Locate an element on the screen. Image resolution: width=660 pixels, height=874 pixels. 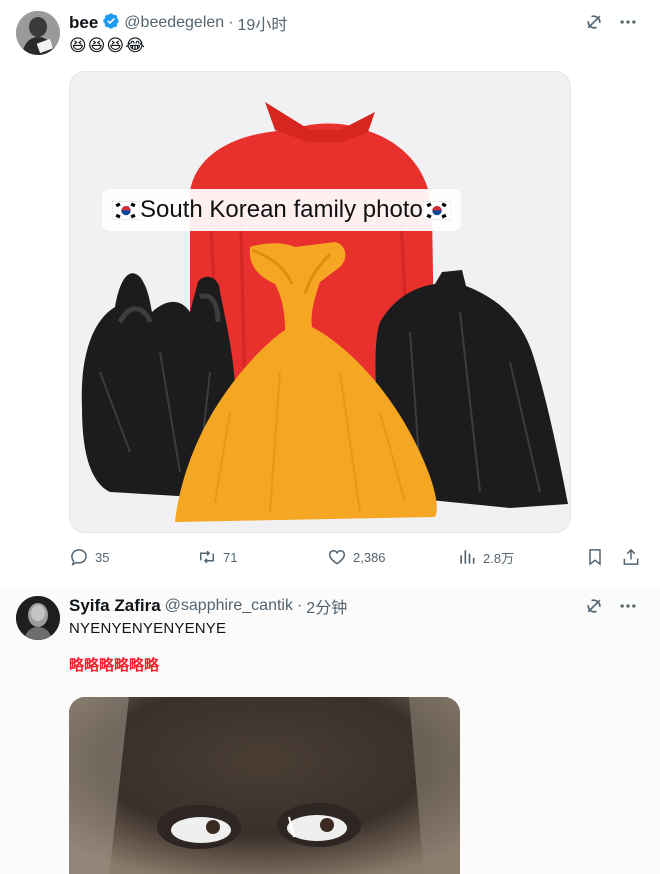
tweet-image is located at coordinates (264, 785).